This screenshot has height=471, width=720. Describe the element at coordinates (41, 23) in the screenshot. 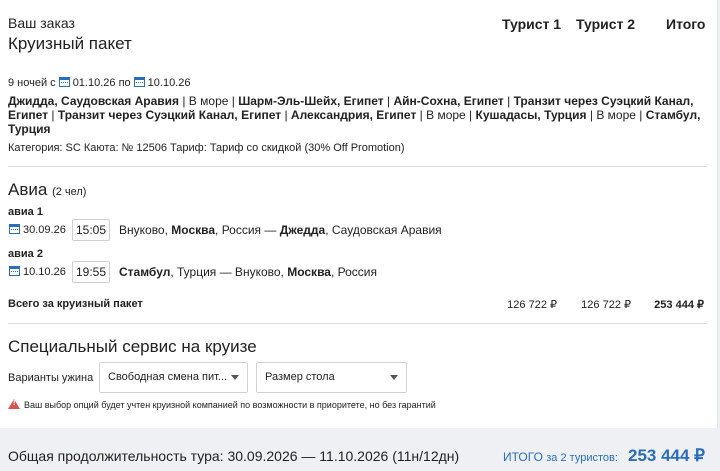

I see `order-label: Ваш заказ` at that location.